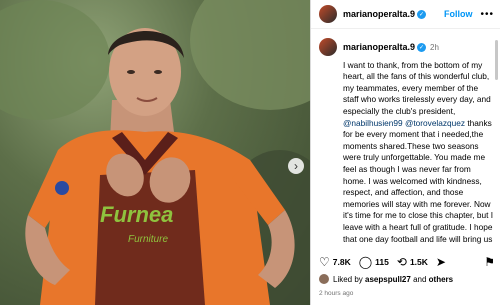  Describe the element at coordinates (441, 279) in the screenshot. I see `others-link: others` at that location.